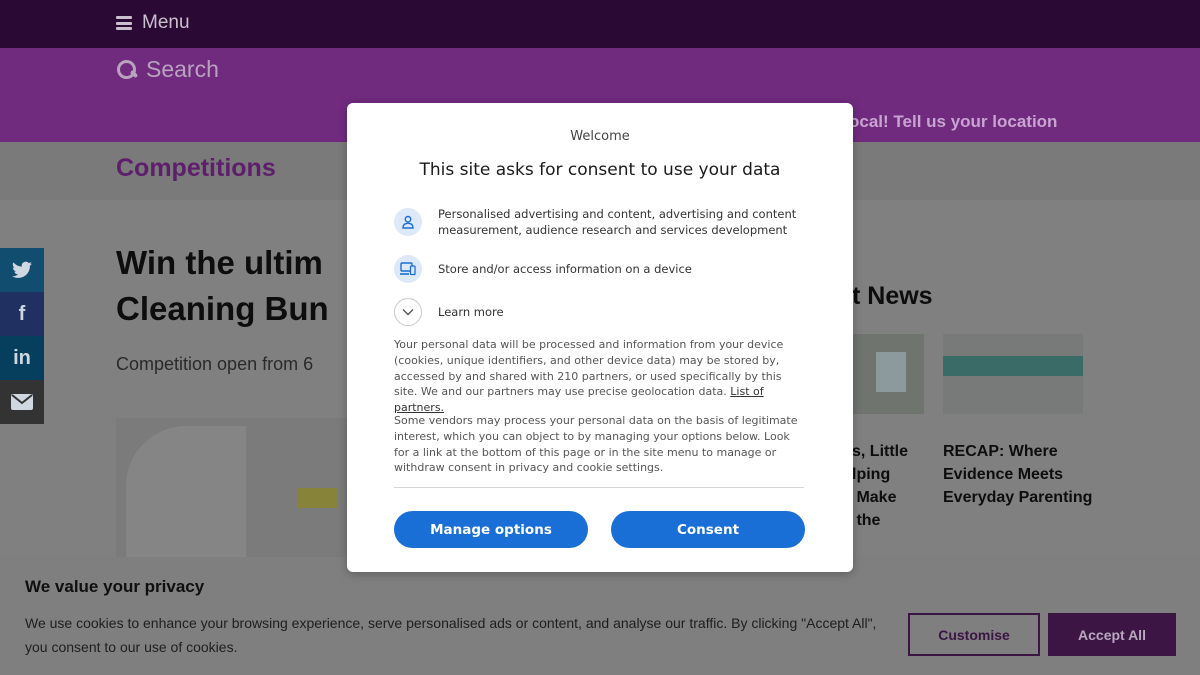 Image resolution: width=1200 pixels, height=675 pixels. I want to click on customise-button: Customise, so click(974, 634).